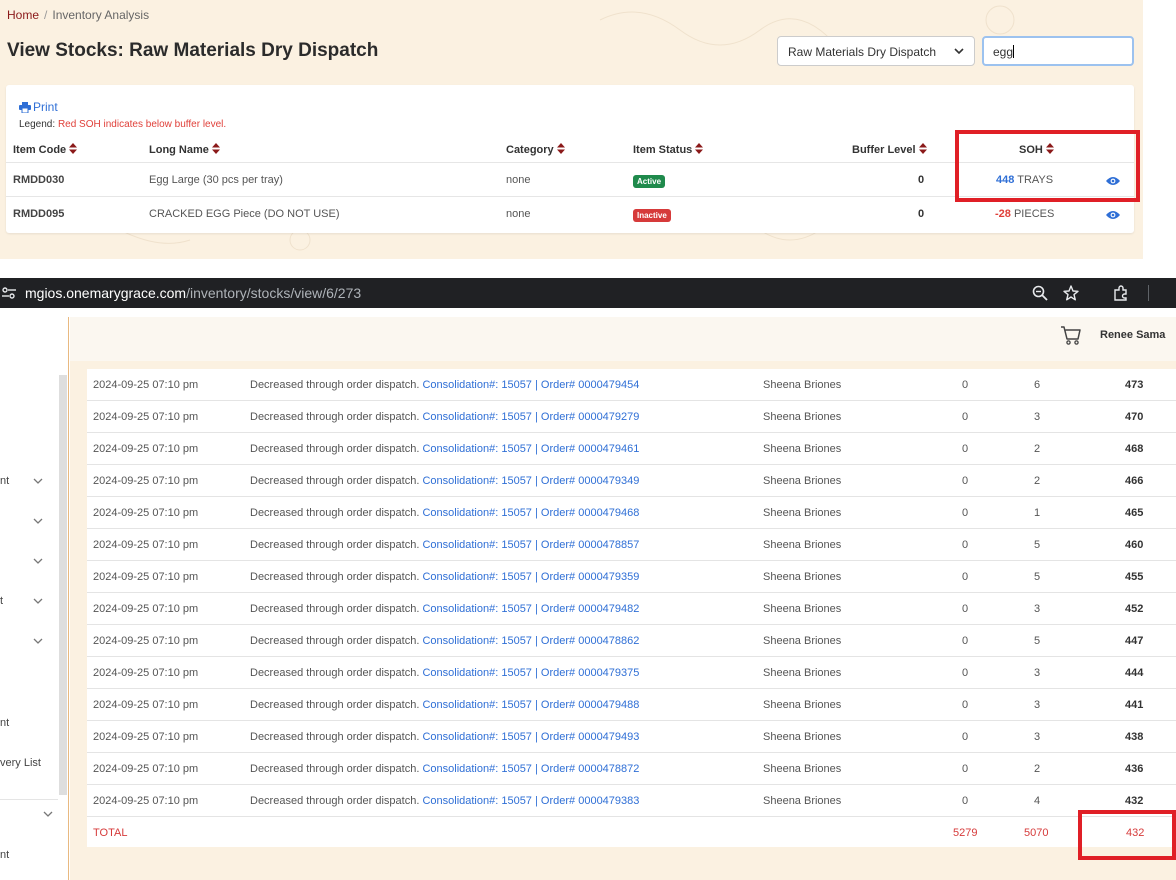  Describe the element at coordinates (590, 705) in the screenshot. I see `order-link: Order# 0000479488` at that location.